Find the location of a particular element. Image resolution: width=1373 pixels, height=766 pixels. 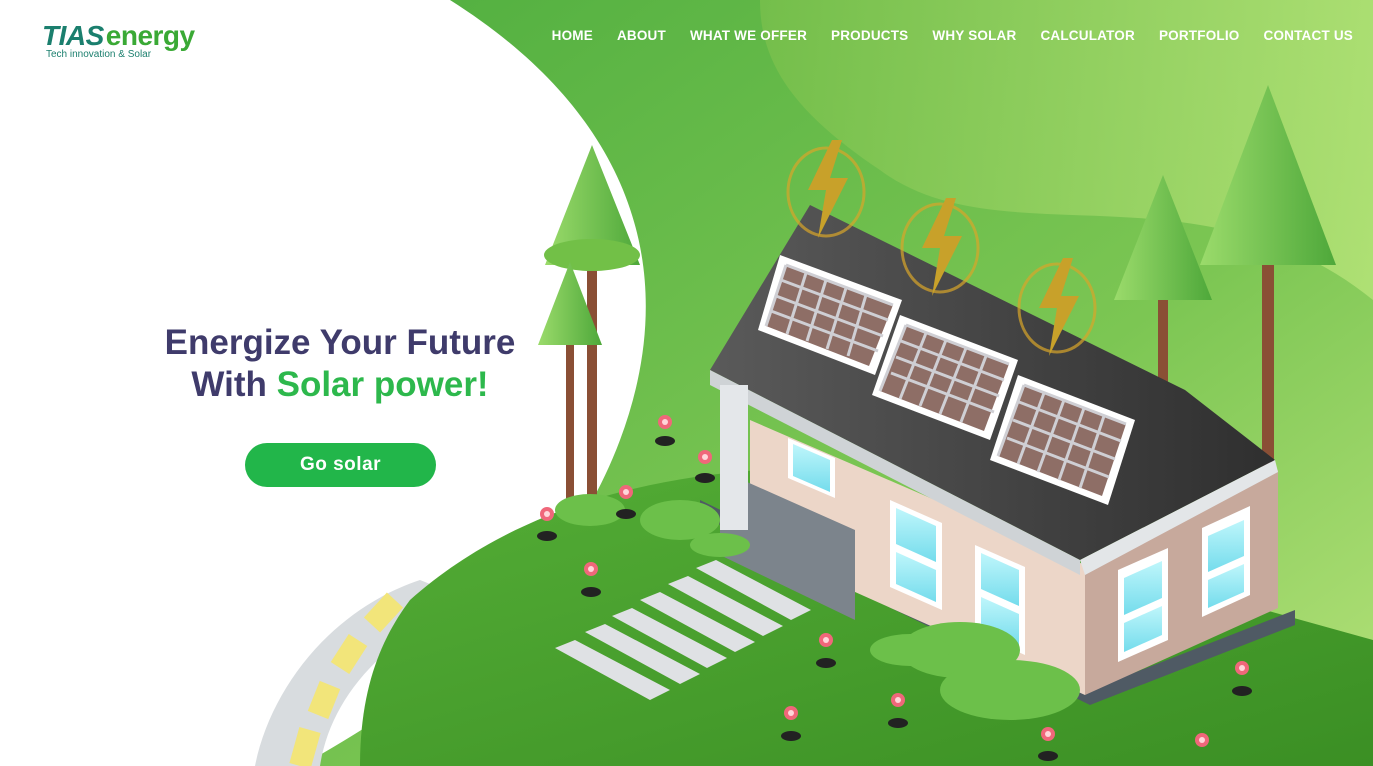

brand-logo: TIASenergy Tech innovation & Solar is located at coordinates (122, 39).